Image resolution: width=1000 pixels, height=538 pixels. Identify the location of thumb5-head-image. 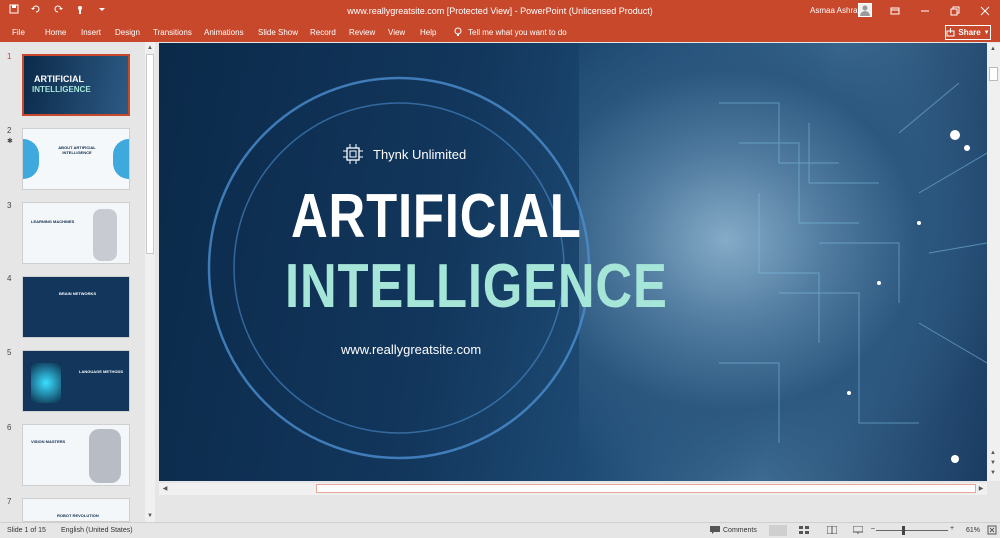
(46, 383).